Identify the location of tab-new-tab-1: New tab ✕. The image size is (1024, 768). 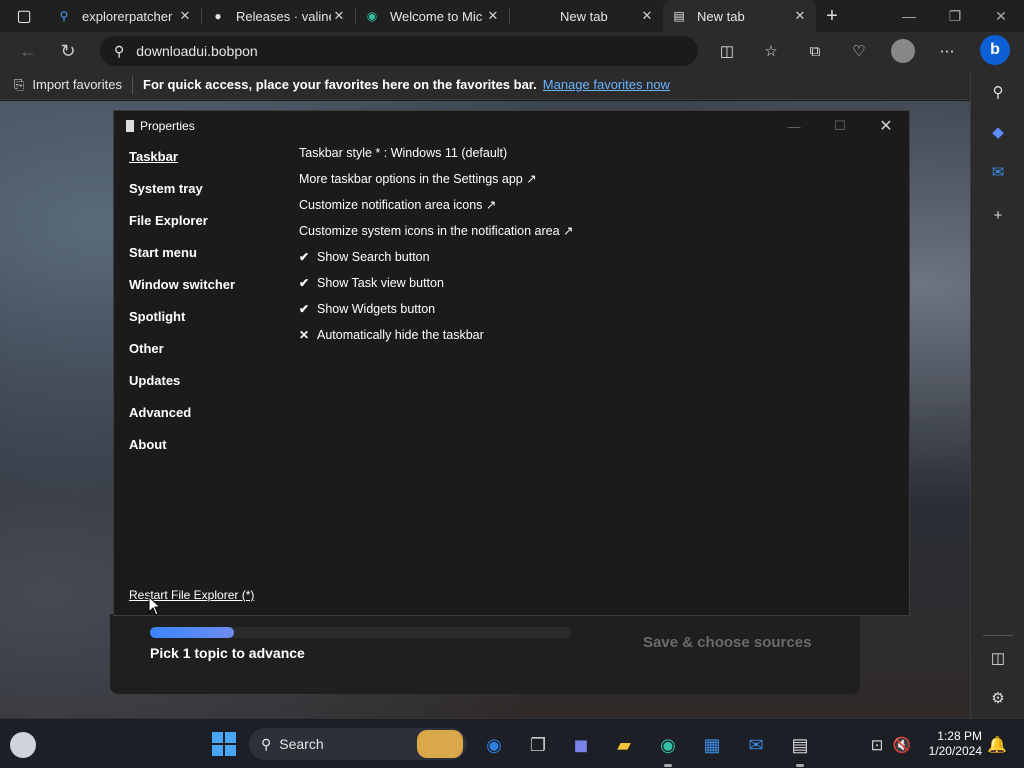
(586, 16).